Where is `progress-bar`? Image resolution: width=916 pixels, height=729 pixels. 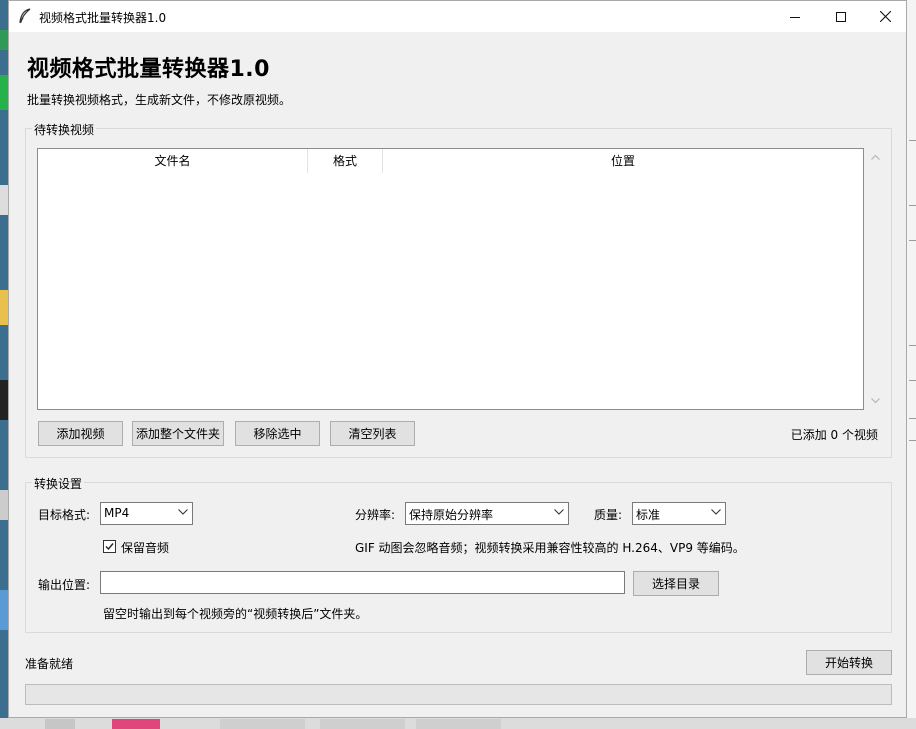
progress-bar is located at coordinates (458, 694).